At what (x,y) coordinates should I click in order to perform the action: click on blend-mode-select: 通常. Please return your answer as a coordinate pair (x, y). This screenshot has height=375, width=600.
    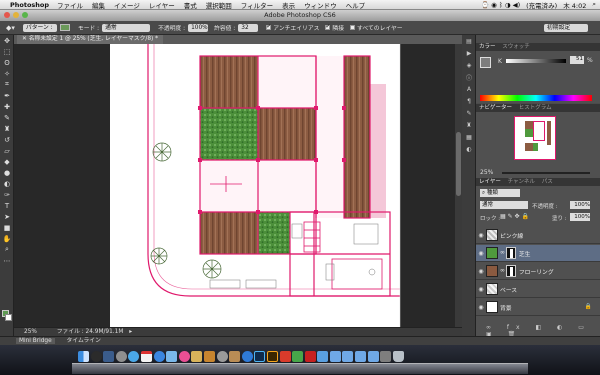
    Looking at the image, I should click on (504, 205).